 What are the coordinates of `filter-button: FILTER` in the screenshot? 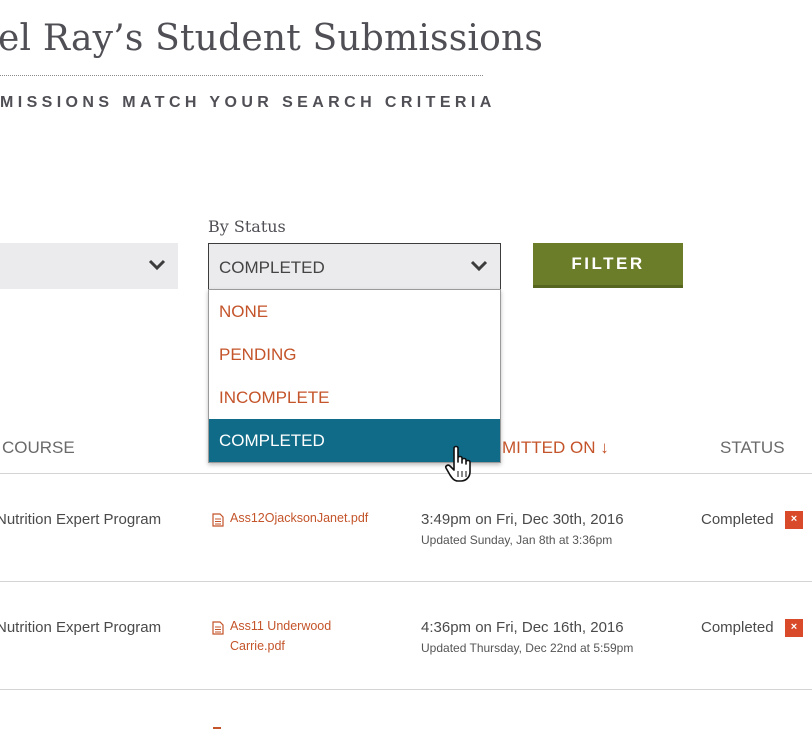 It's located at (608, 265).